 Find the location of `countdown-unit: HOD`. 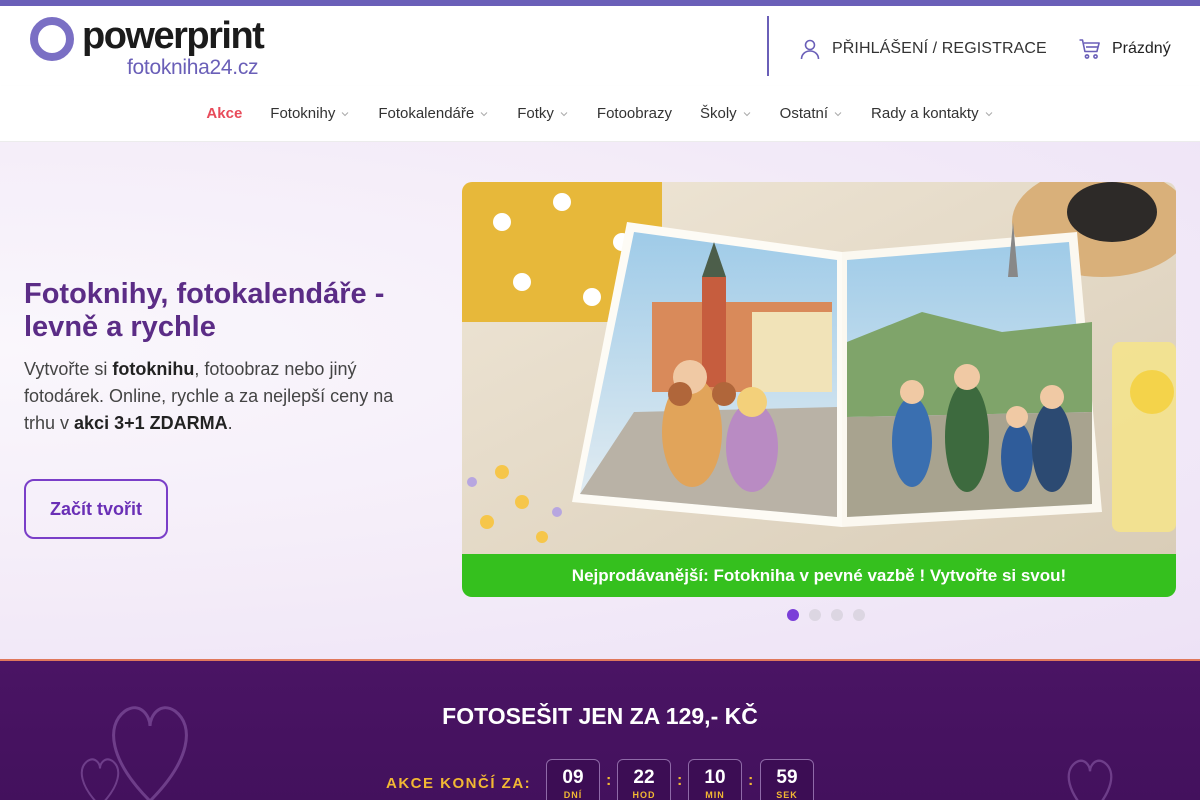

countdown-unit: HOD is located at coordinates (644, 795).